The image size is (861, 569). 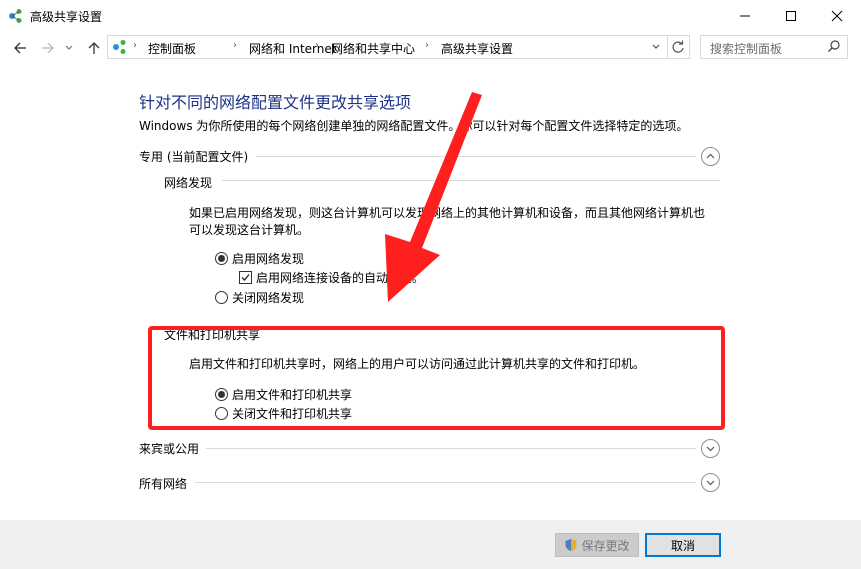 I want to click on save-button: 保存更改, so click(x=597, y=545).